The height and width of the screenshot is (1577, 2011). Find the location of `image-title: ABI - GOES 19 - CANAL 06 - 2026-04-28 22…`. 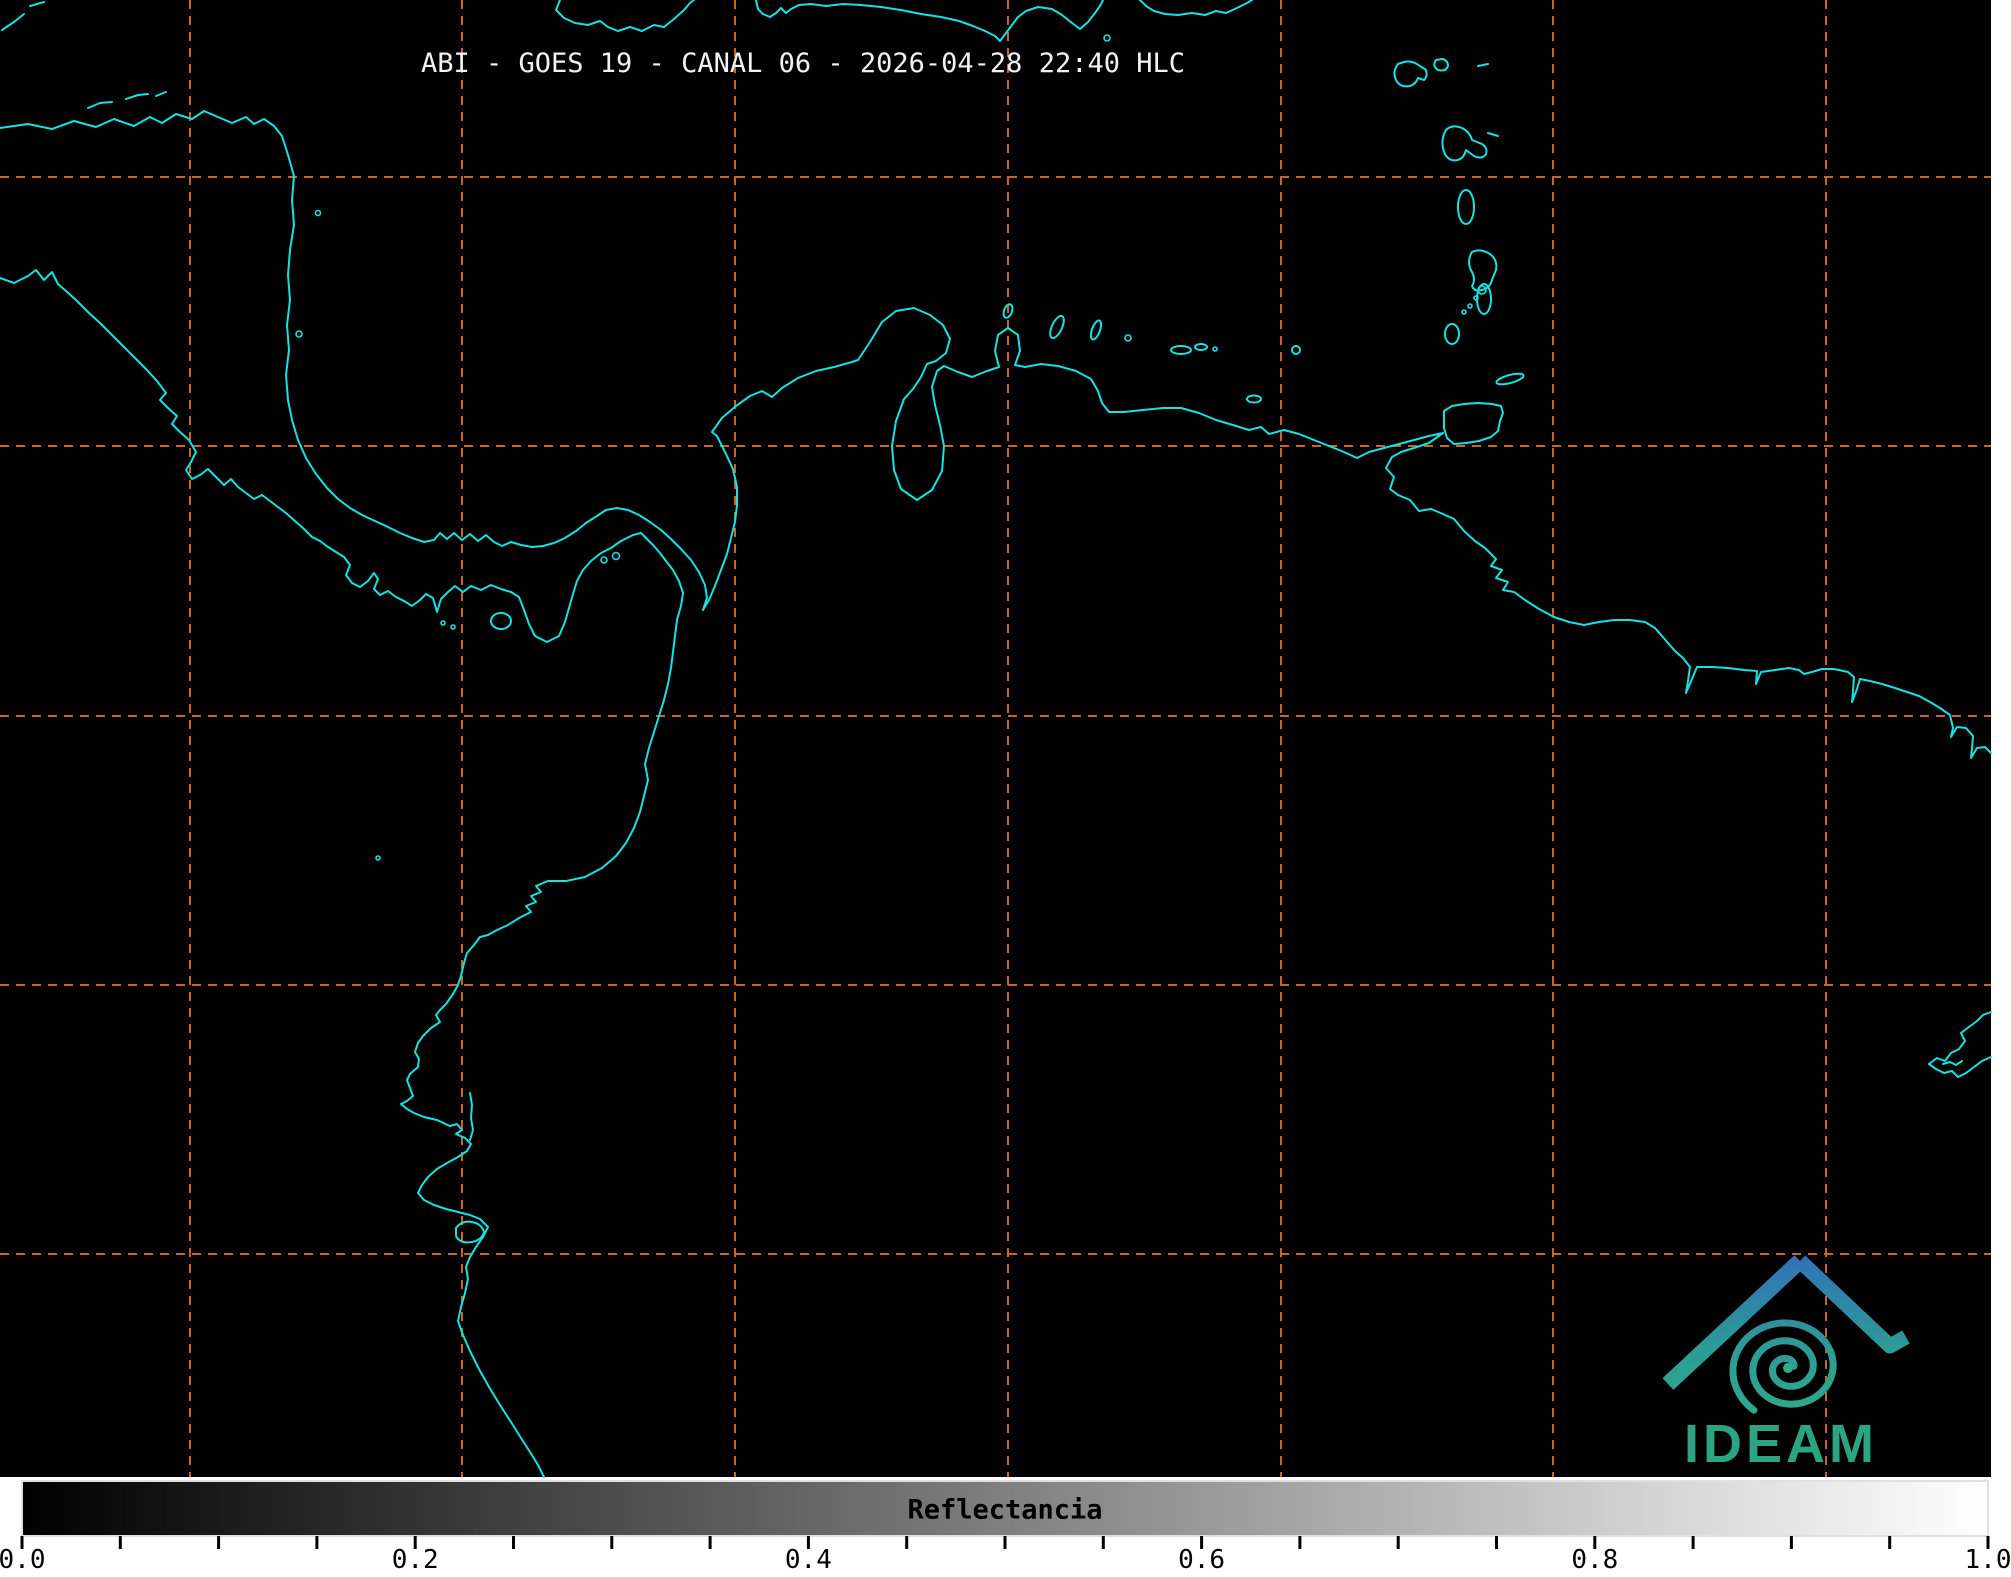

image-title: ABI - GOES 19 - CANAL 06 - 2026-04-28 22… is located at coordinates (803, 63).